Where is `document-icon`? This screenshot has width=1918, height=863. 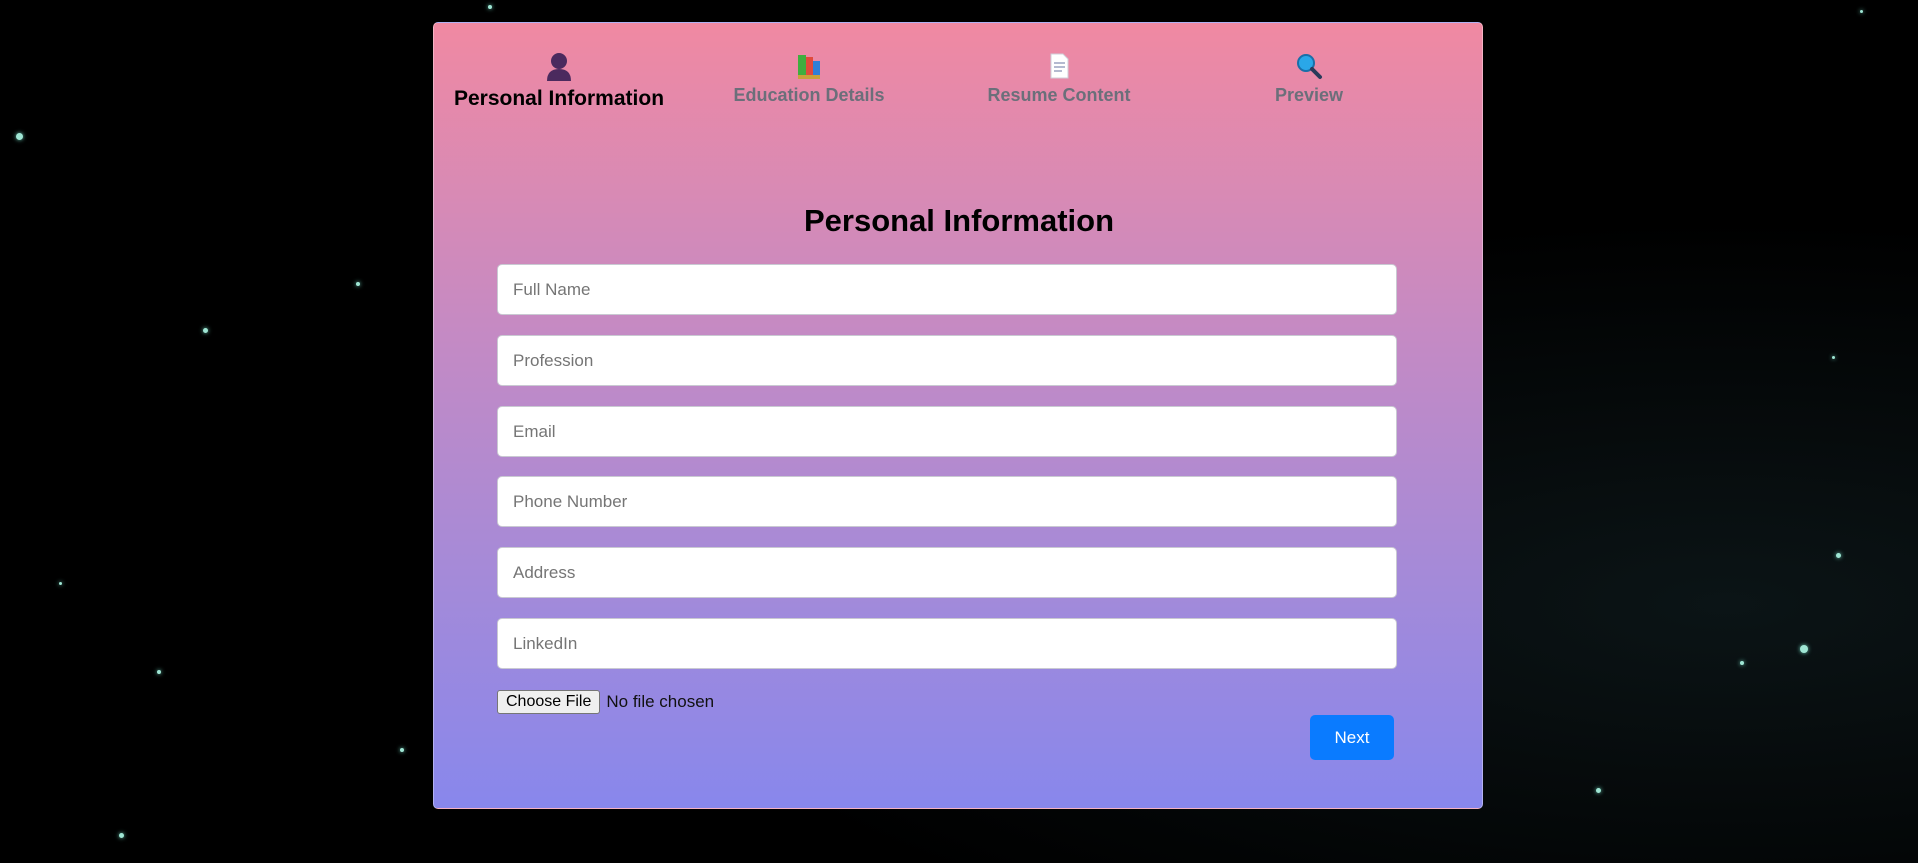 document-icon is located at coordinates (1059, 66).